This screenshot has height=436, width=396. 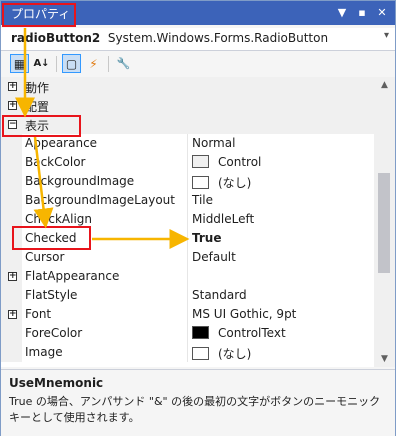 I want to click on close-icon: ✕, so click(x=382, y=13).